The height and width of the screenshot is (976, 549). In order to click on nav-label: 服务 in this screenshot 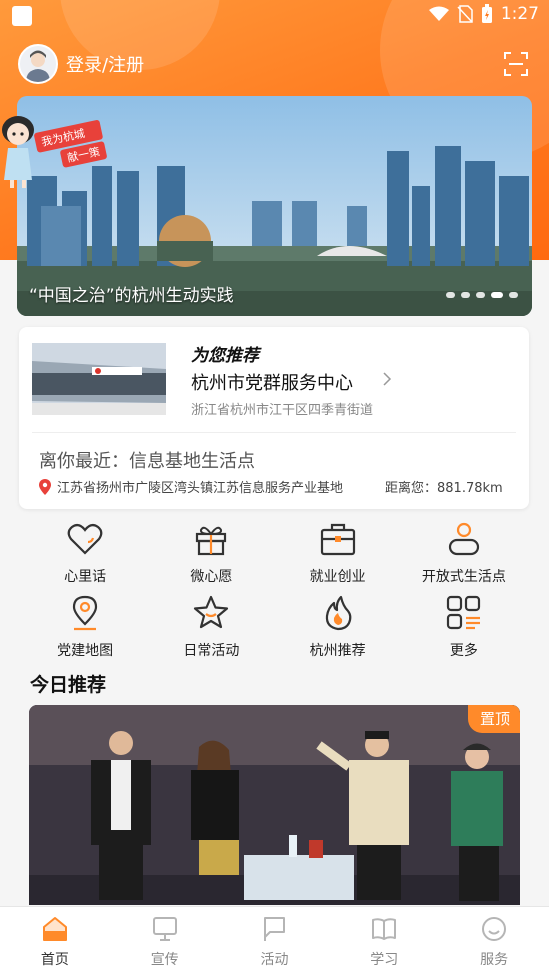, I will do `click(494, 960)`.